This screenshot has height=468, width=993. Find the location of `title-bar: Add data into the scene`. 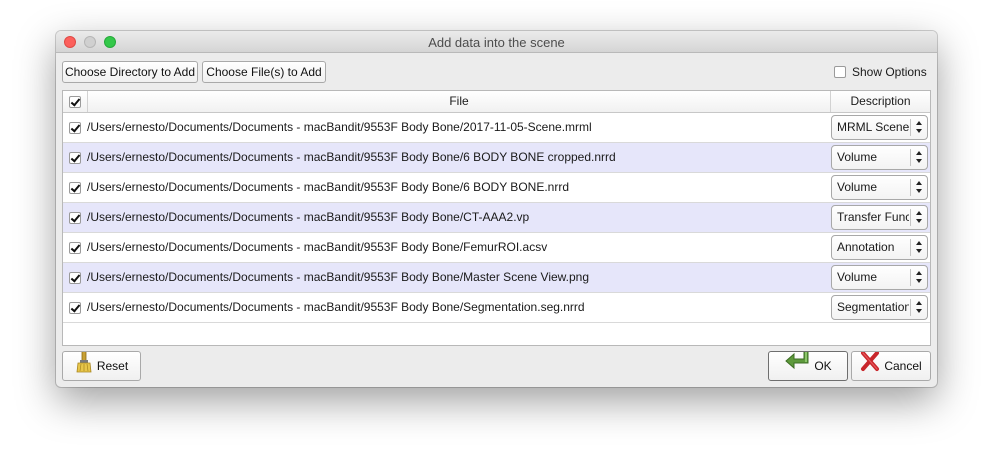

title-bar: Add data into the scene is located at coordinates (496, 42).